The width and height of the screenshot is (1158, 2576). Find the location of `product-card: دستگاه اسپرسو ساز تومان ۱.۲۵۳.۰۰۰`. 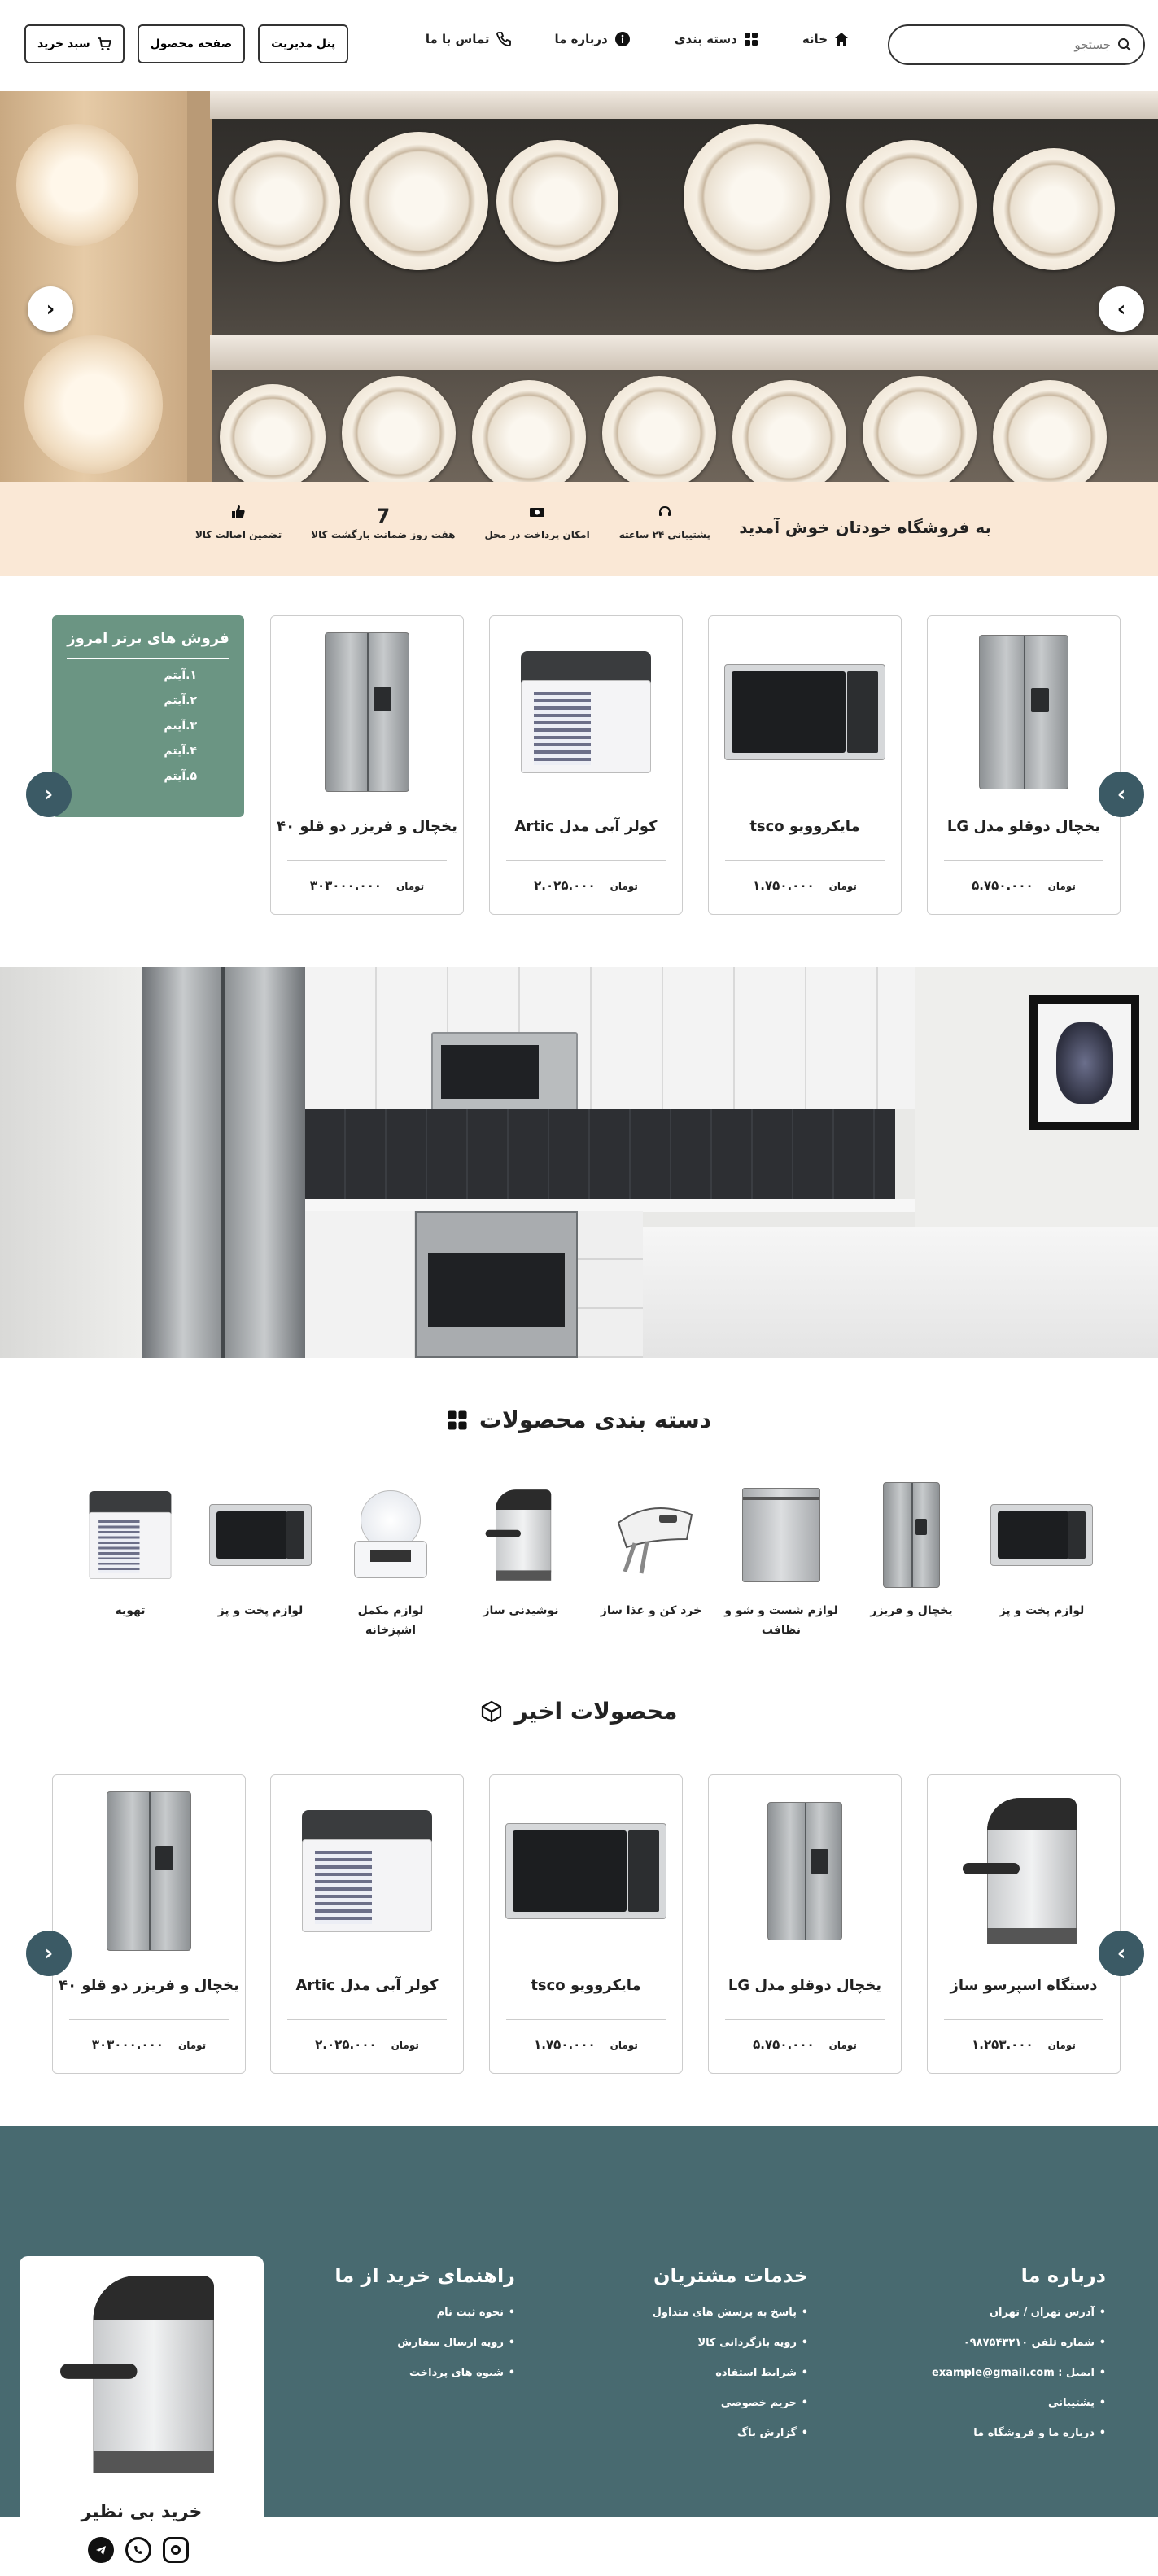

product-card: دستگاه اسپرسو ساز تومان ۱.۲۵۳.۰۰۰ is located at coordinates (1024, 1924).